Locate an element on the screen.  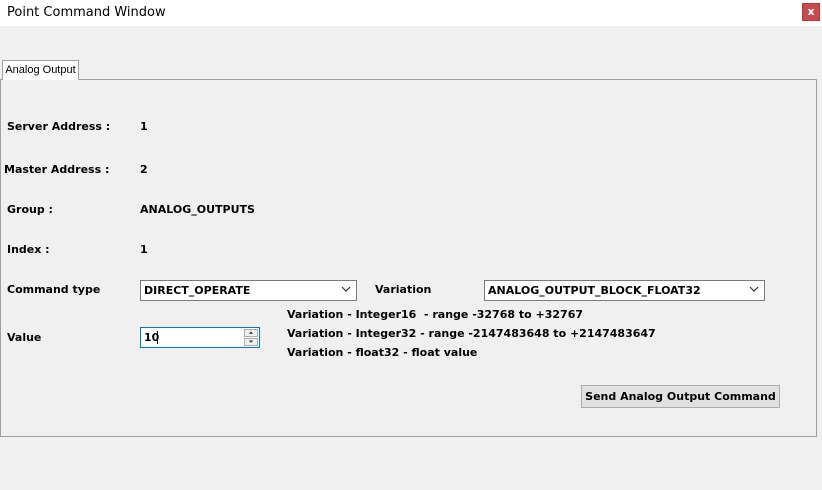
close-button: x is located at coordinates (811, 12).